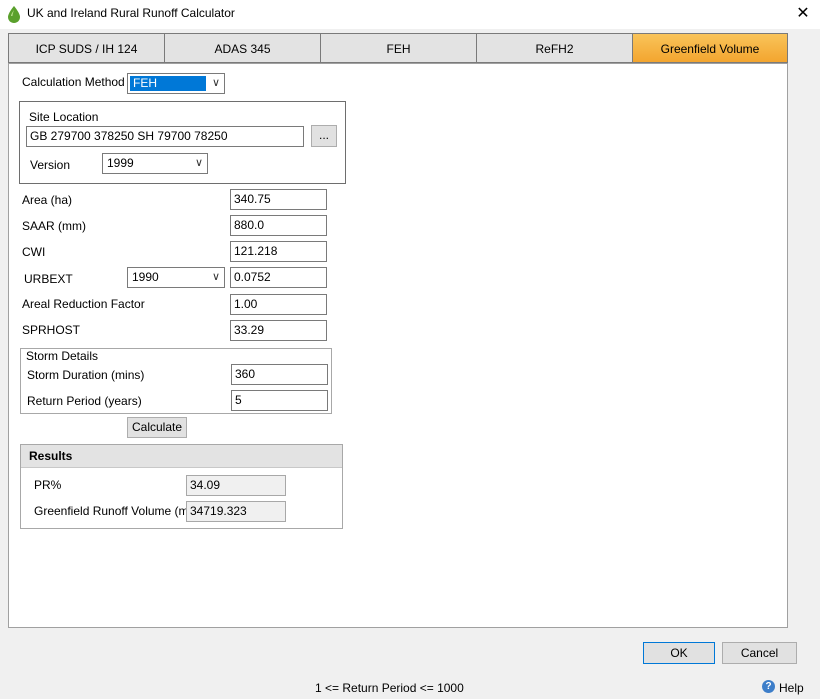 The width and height of the screenshot is (820, 699). I want to click on sprhost-input: 33.29, so click(278, 330).